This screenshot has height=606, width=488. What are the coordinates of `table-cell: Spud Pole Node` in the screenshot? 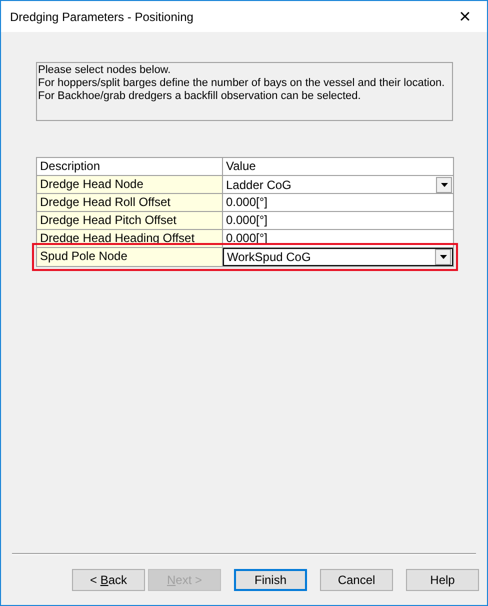 It's located at (130, 257).